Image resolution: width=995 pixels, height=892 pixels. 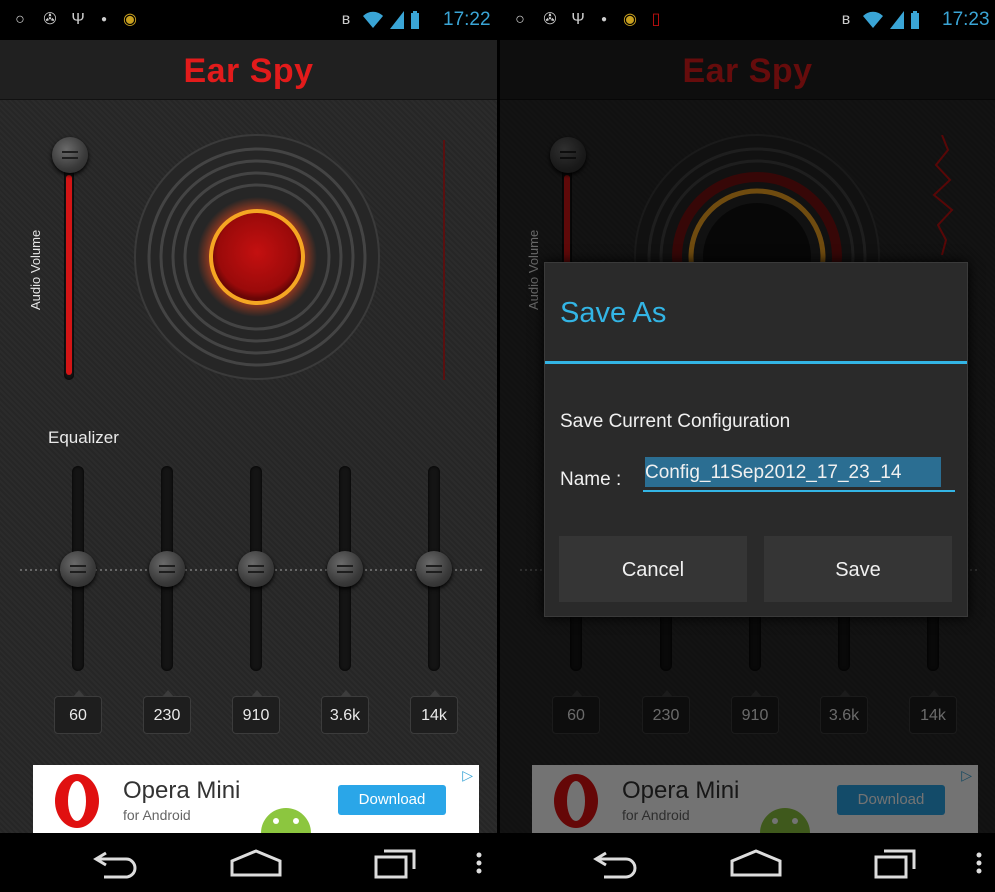 What do you see at coordinates (858, 569) in the screenshot?
I see `save-button: Save` at bounding box center [858, 569].